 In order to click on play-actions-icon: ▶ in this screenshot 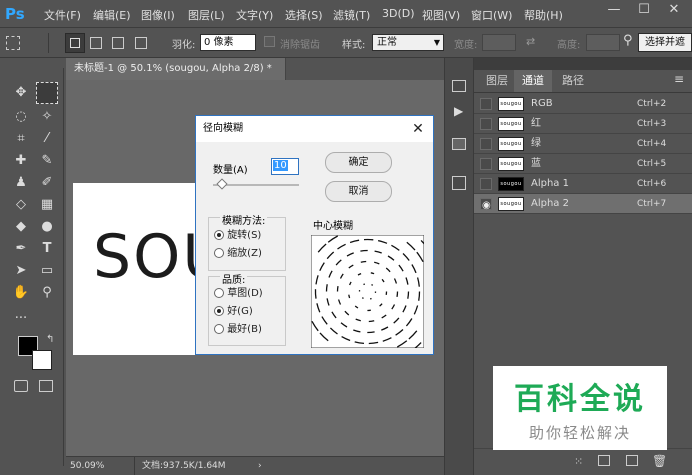, I will do `click(458, 111)`.